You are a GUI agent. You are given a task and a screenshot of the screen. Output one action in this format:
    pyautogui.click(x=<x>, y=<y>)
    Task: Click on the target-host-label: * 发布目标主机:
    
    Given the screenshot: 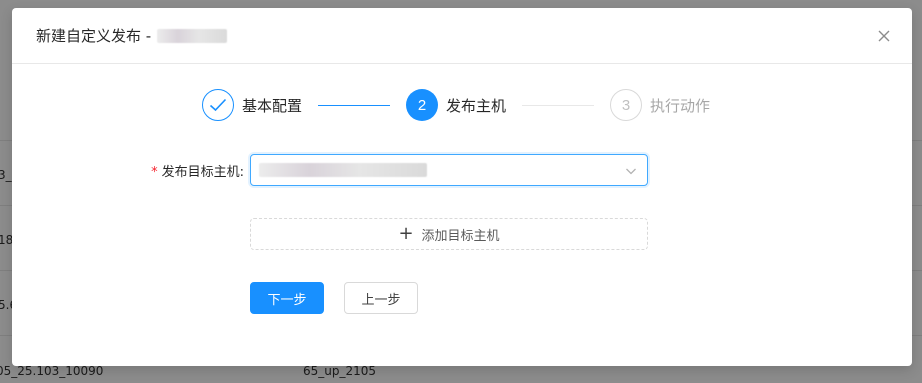 What is the action you would take?
    pyautogui.click(x=197, y=170)
    